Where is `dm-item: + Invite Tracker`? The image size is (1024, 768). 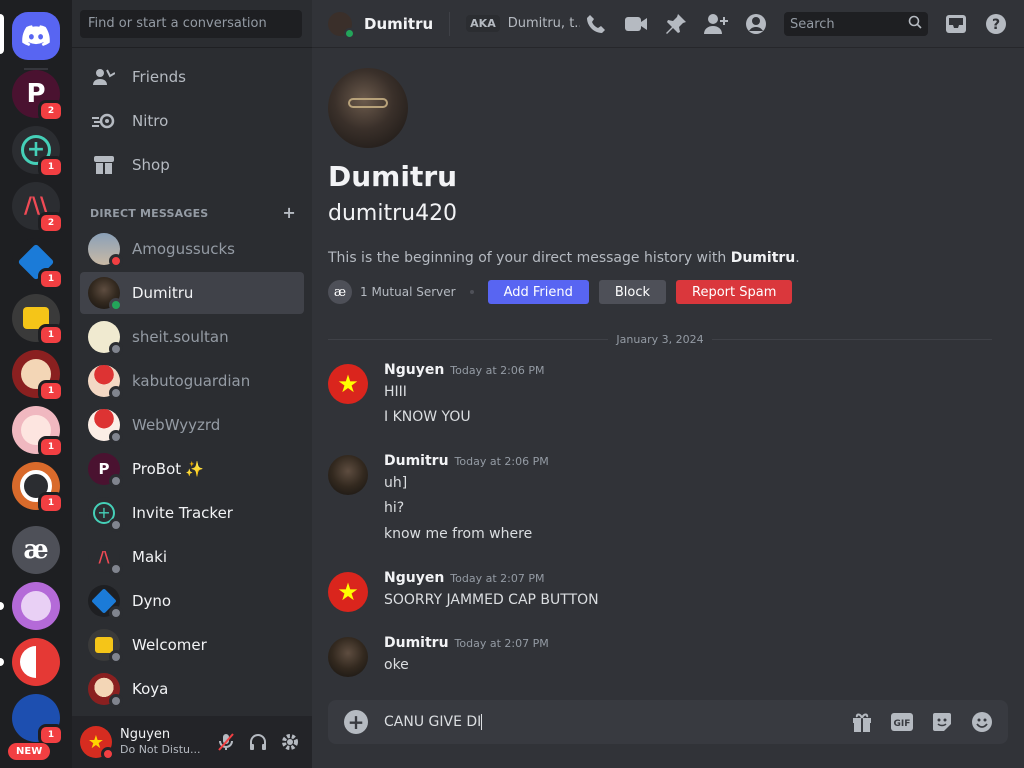 dm-item: + Invite Tracker is located at coordinates (192, 513).